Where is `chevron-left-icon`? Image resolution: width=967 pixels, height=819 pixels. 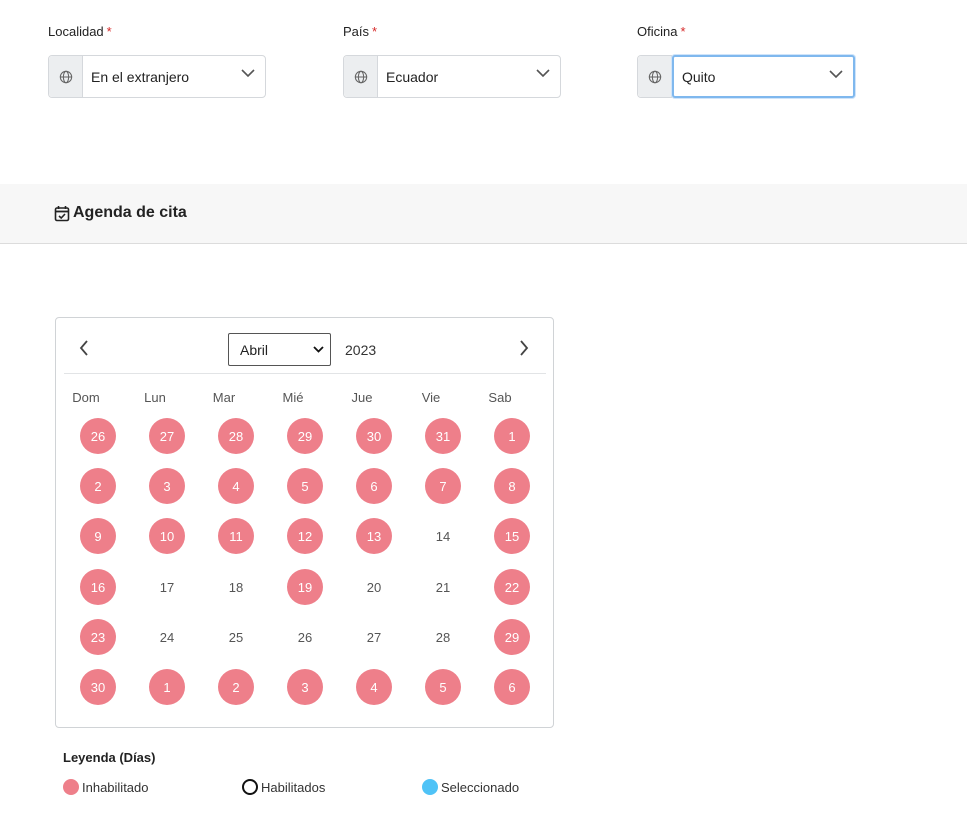
chevron-left-icon is located at coordinates (84, 348).